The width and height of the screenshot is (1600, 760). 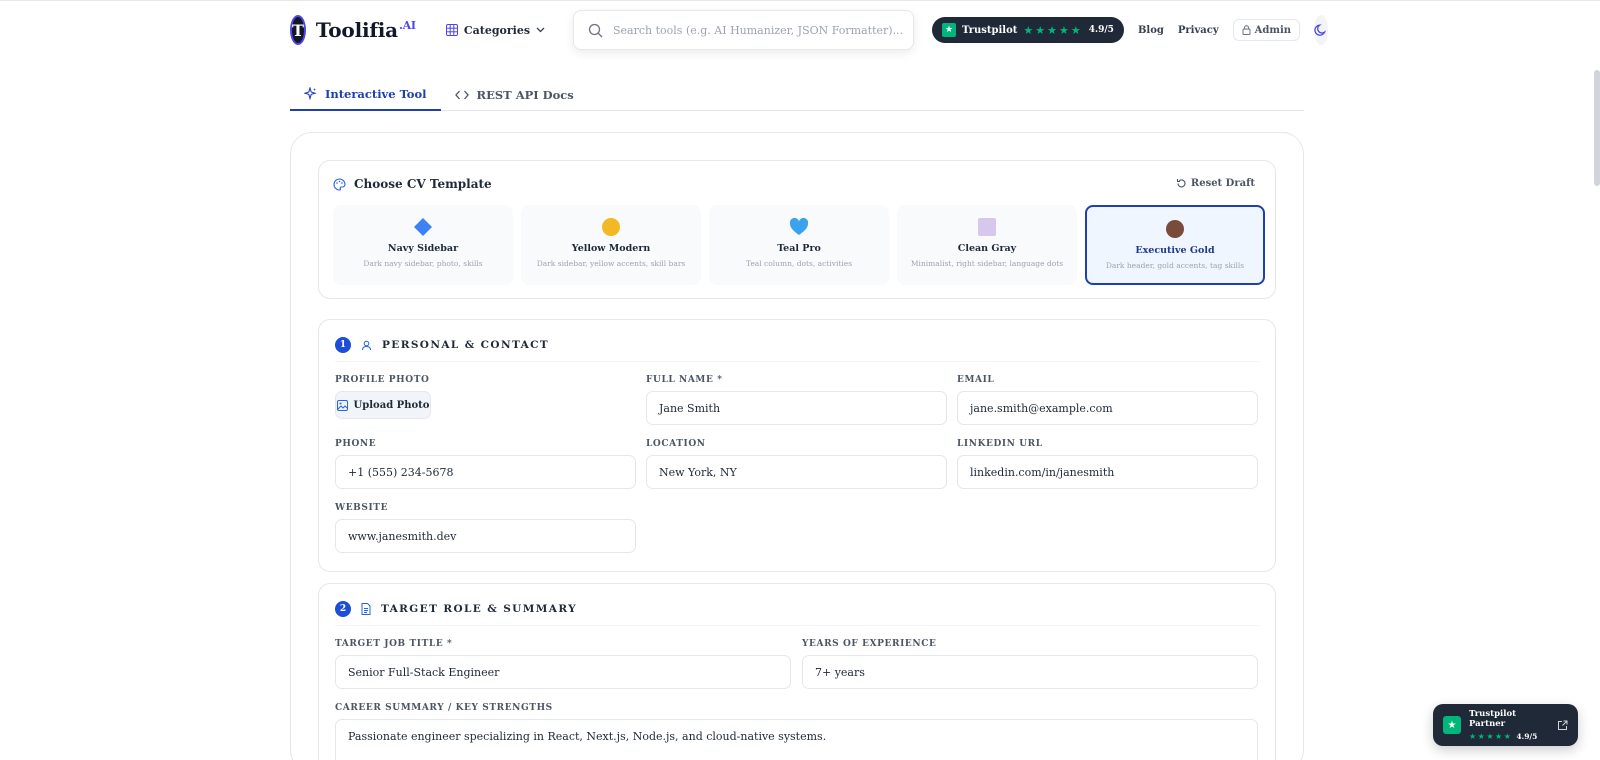 I want to click on email-input: jane.smith@example.com, so click(x=1107, y=408).